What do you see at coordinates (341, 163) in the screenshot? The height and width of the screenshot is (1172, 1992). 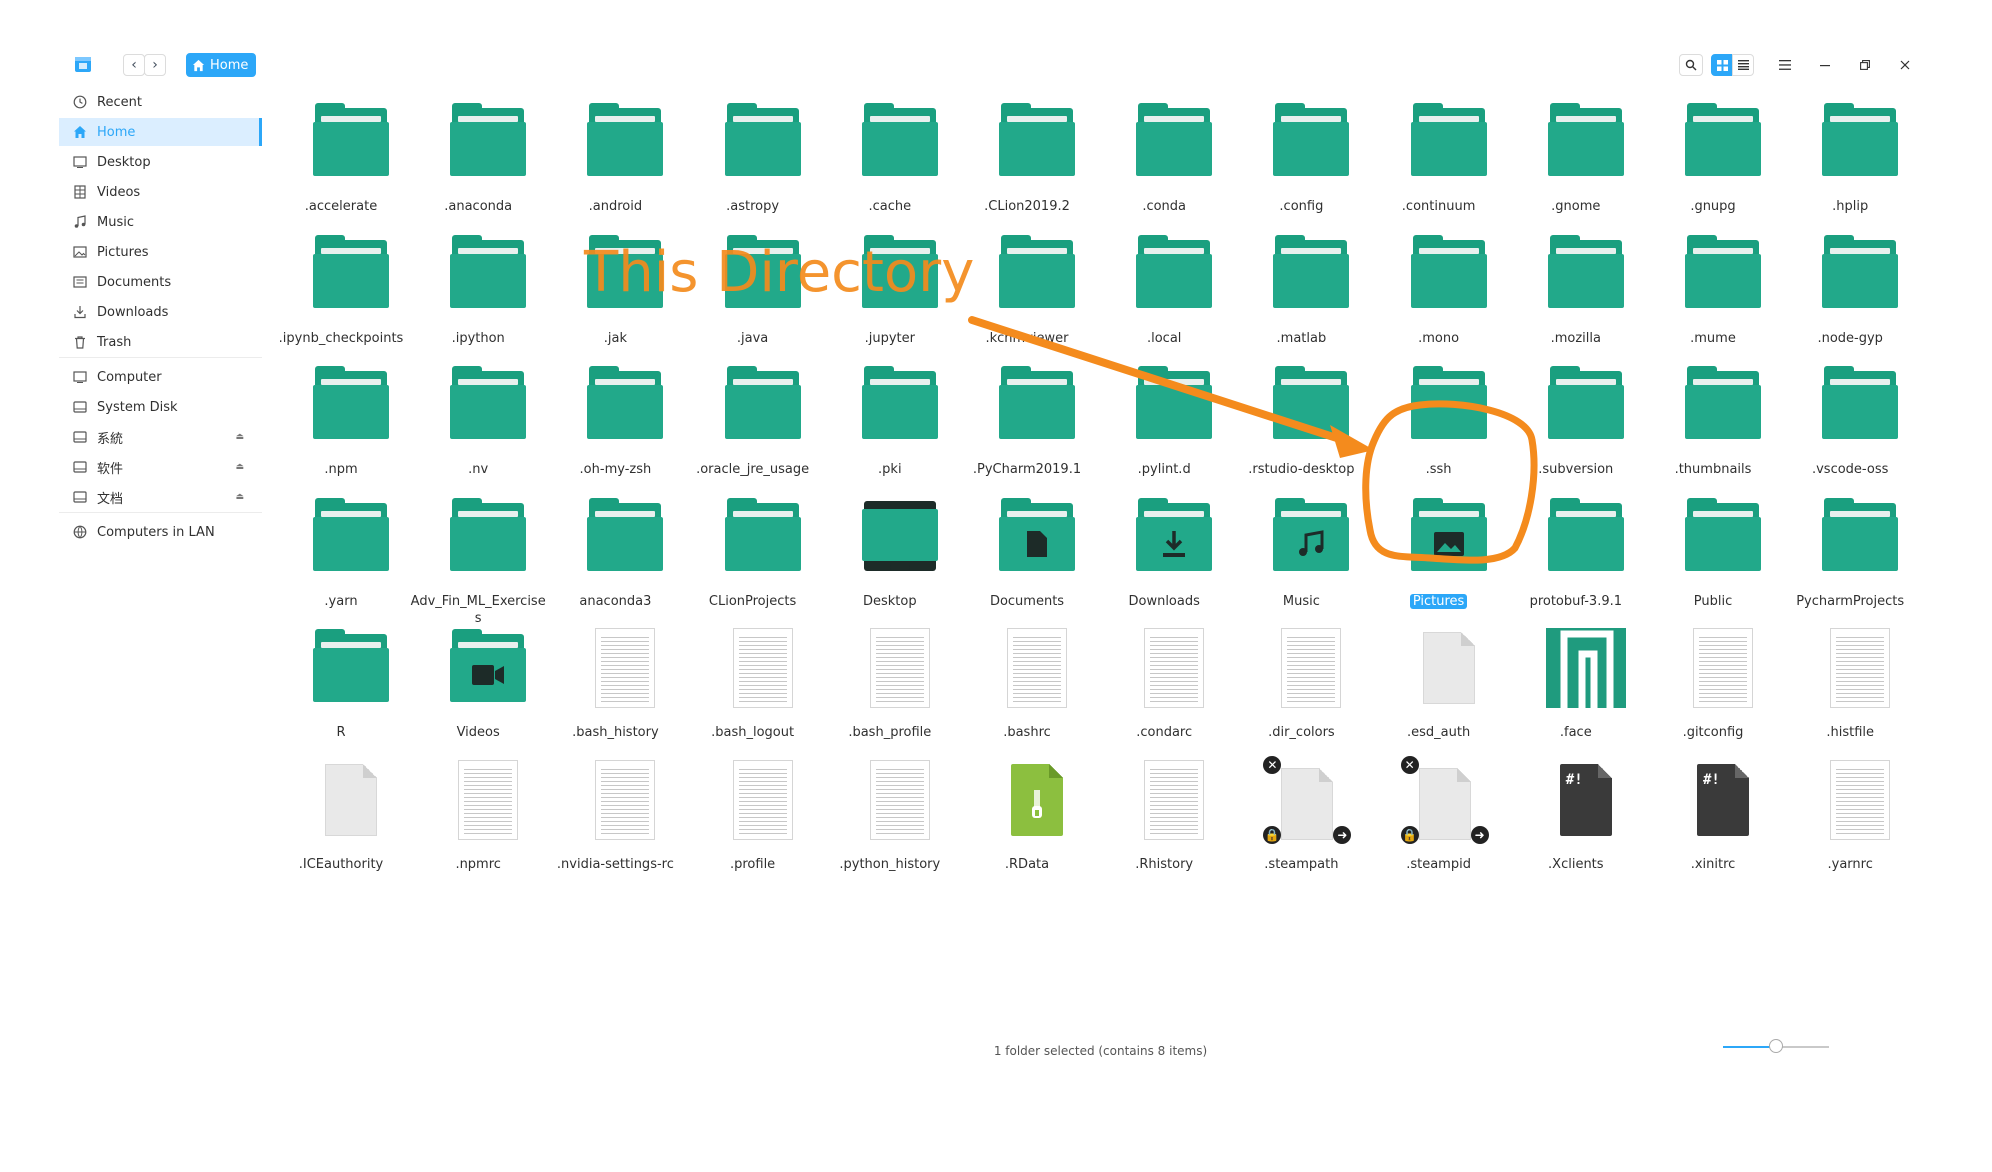 I see `file-item-dot-accelerate: .accelerate` at bounding box center [341, 163].